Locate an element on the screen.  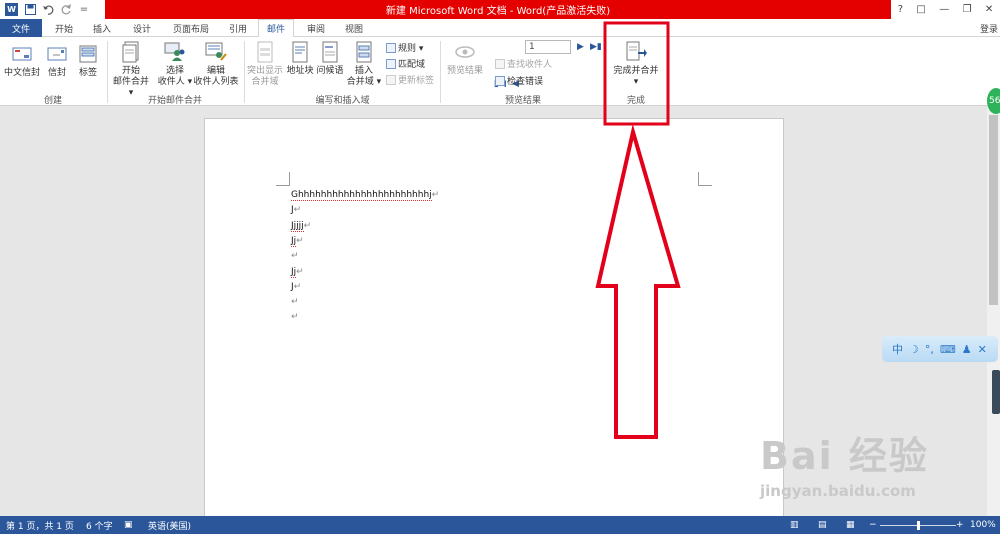
zoom-slider-thumb is located at coordinates (918, 525).